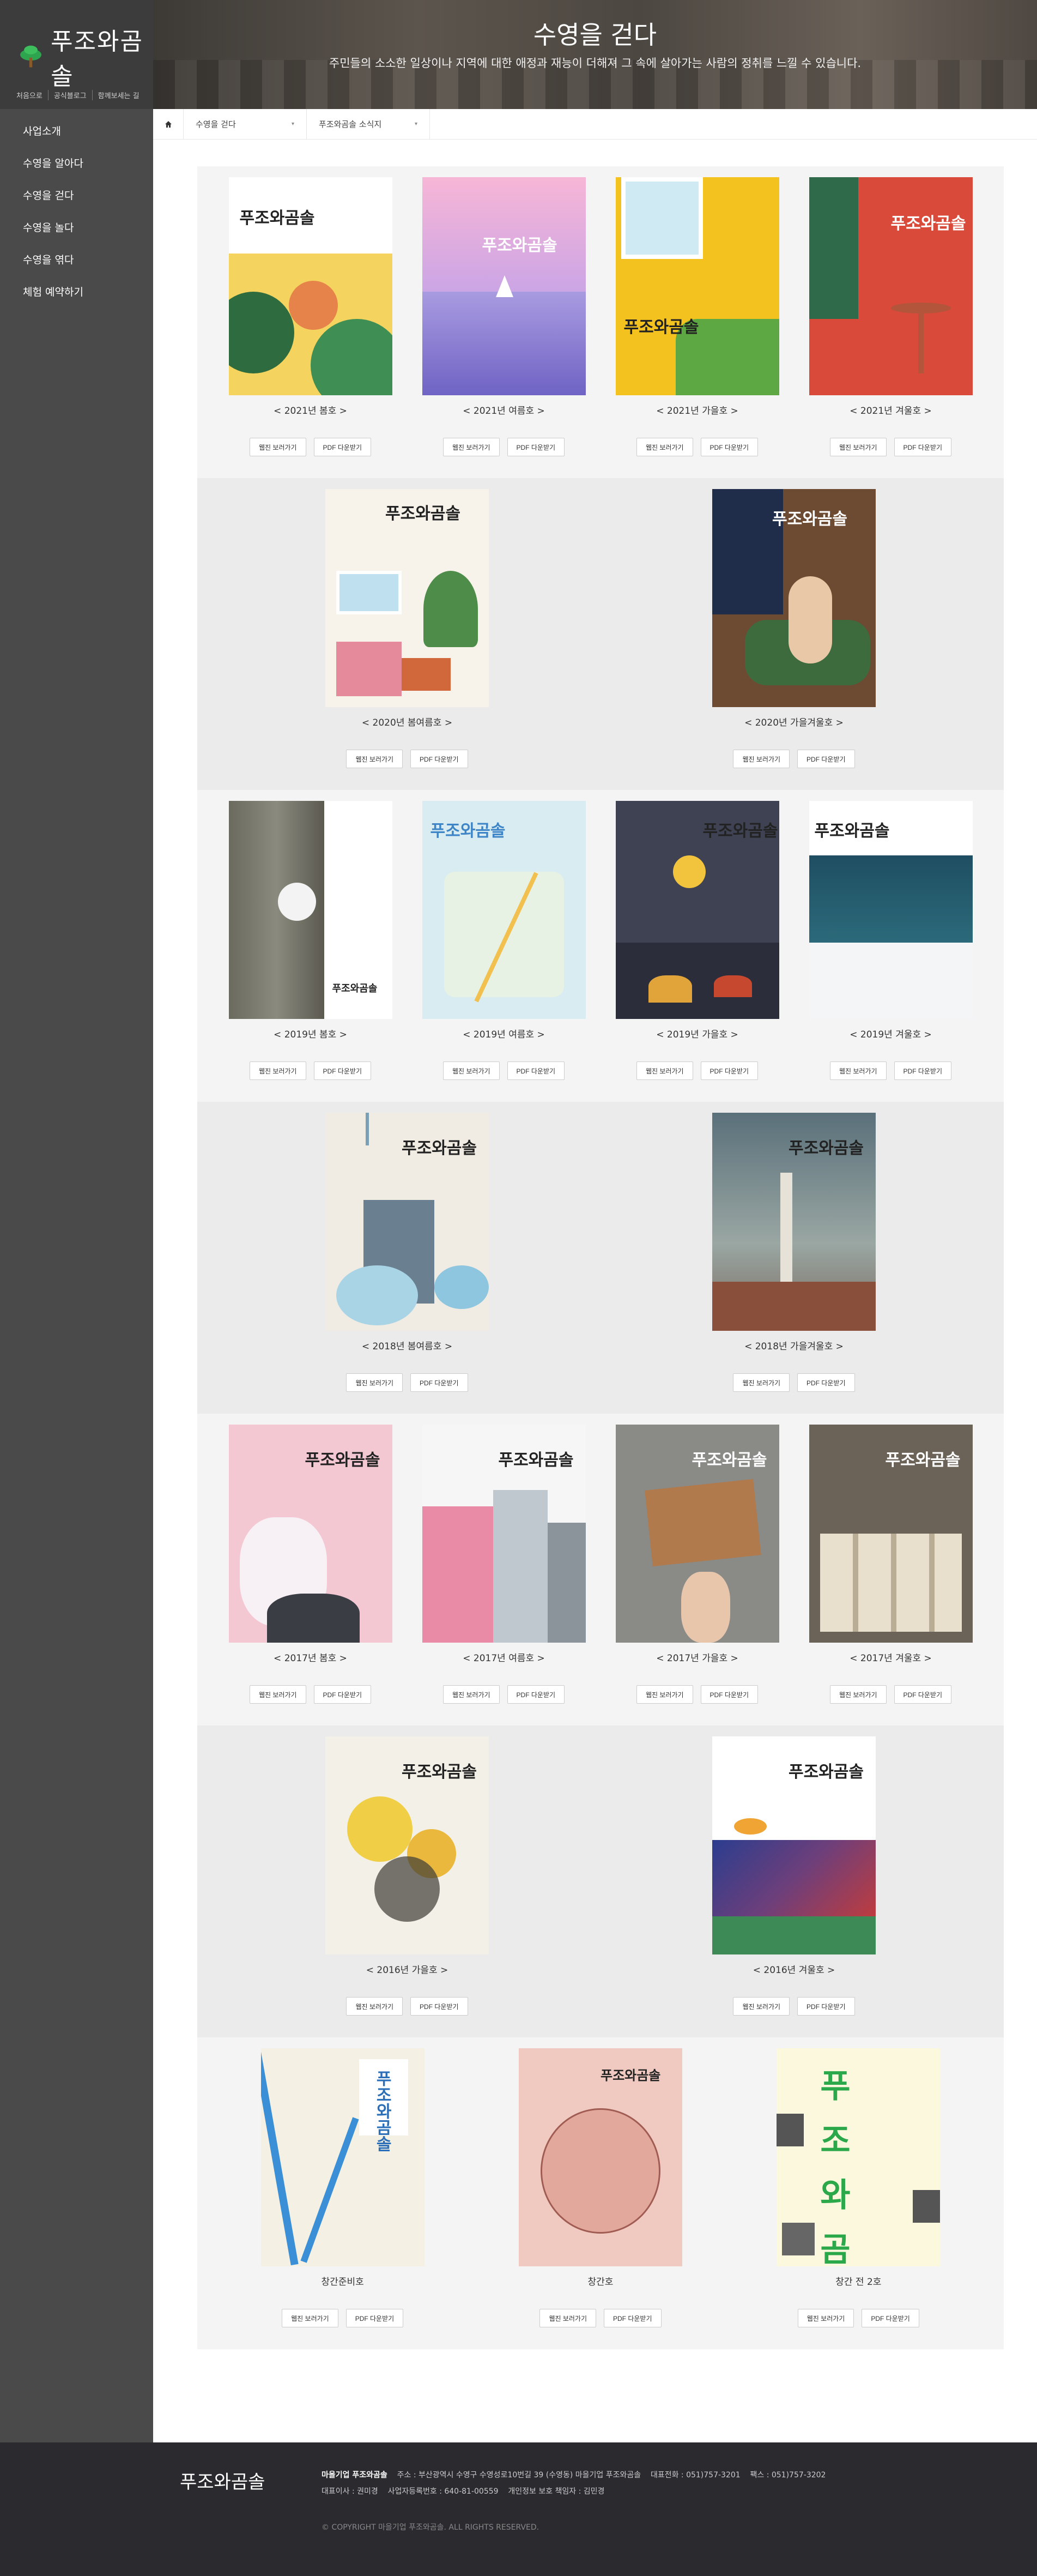 This screenshot has width=1037, height=2576. Describe the element at coordinates (851, 2167) in the screenshot. I see `cover-brand: 푸조와곰솔` at that location.